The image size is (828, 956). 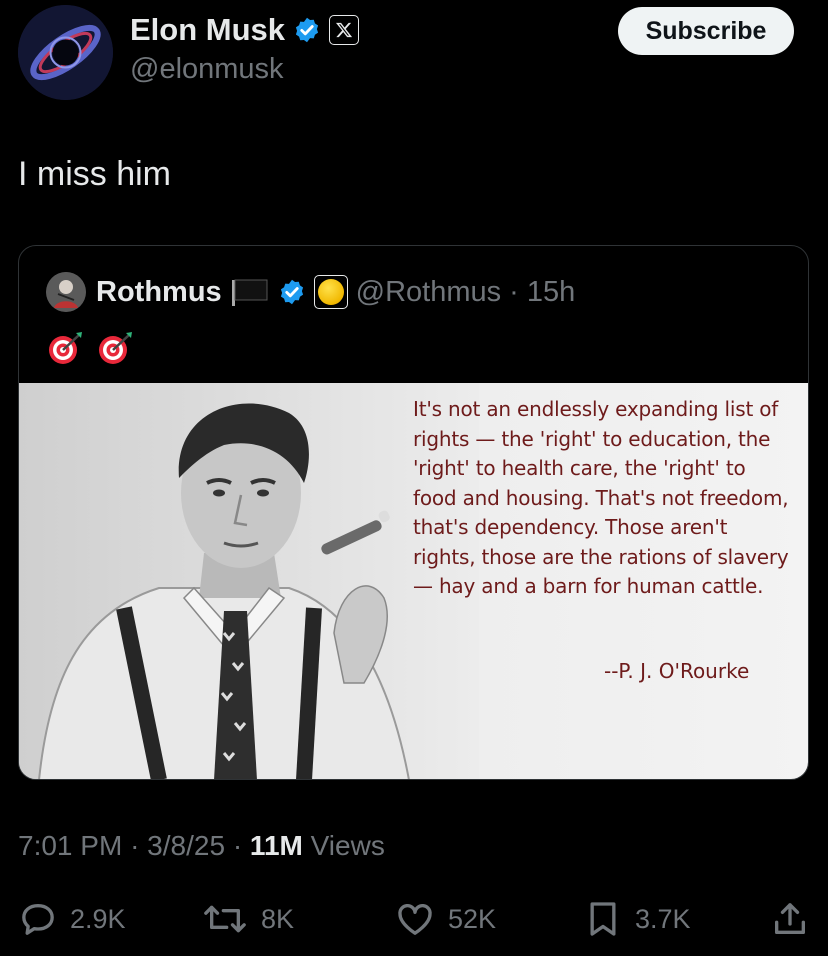 What do you see at coordinates (186, 845) in the screenshot?
I see `tweet-date: 3/8/25` at bounding box center [186, 845].